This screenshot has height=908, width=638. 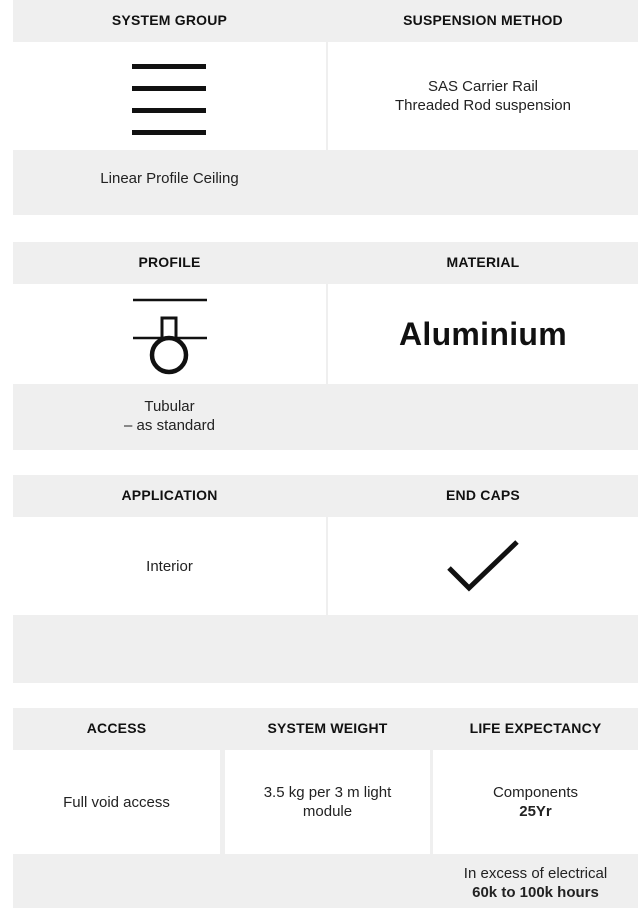 I want to click on material-cell: Aluminium, so click(x=483, y=334).